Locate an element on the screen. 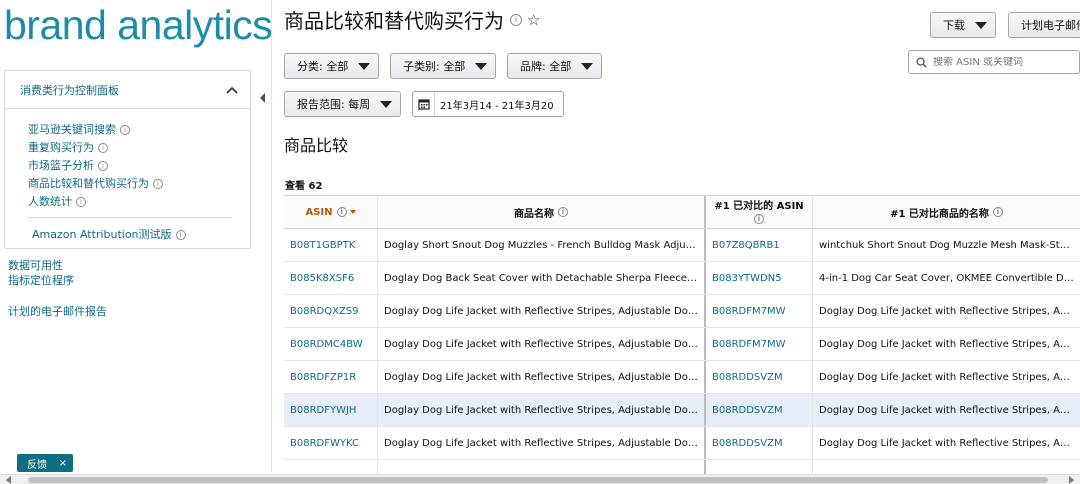 Image resolution: width=1080 pixels, height=484 pixels. scrollbar-thumb is located at coordinates (538, 480).